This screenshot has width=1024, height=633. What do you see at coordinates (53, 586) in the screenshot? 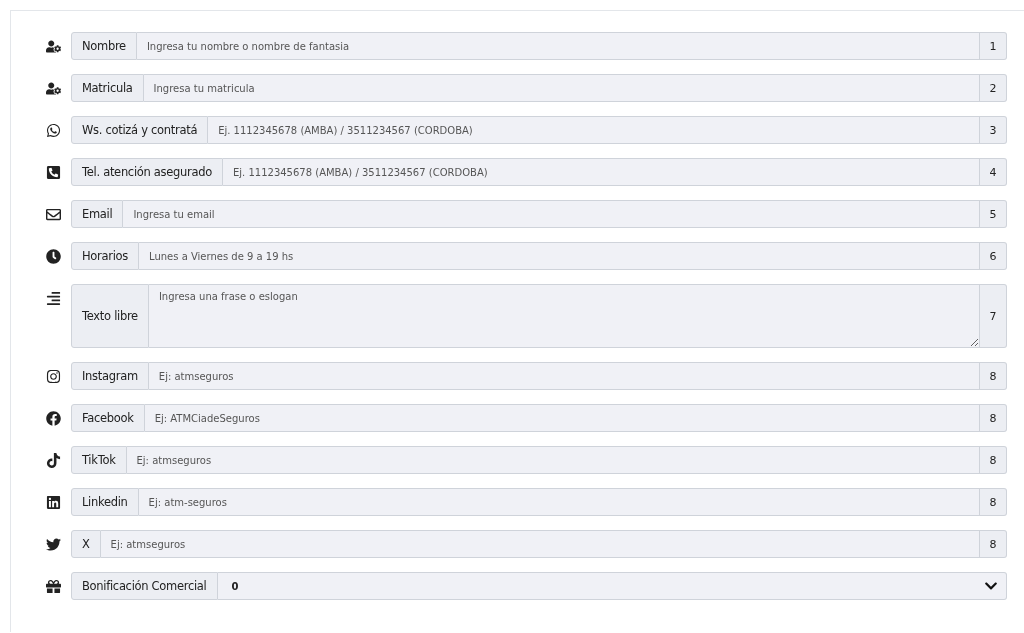
I see `gift-icon` at bounding box center [53, 586].